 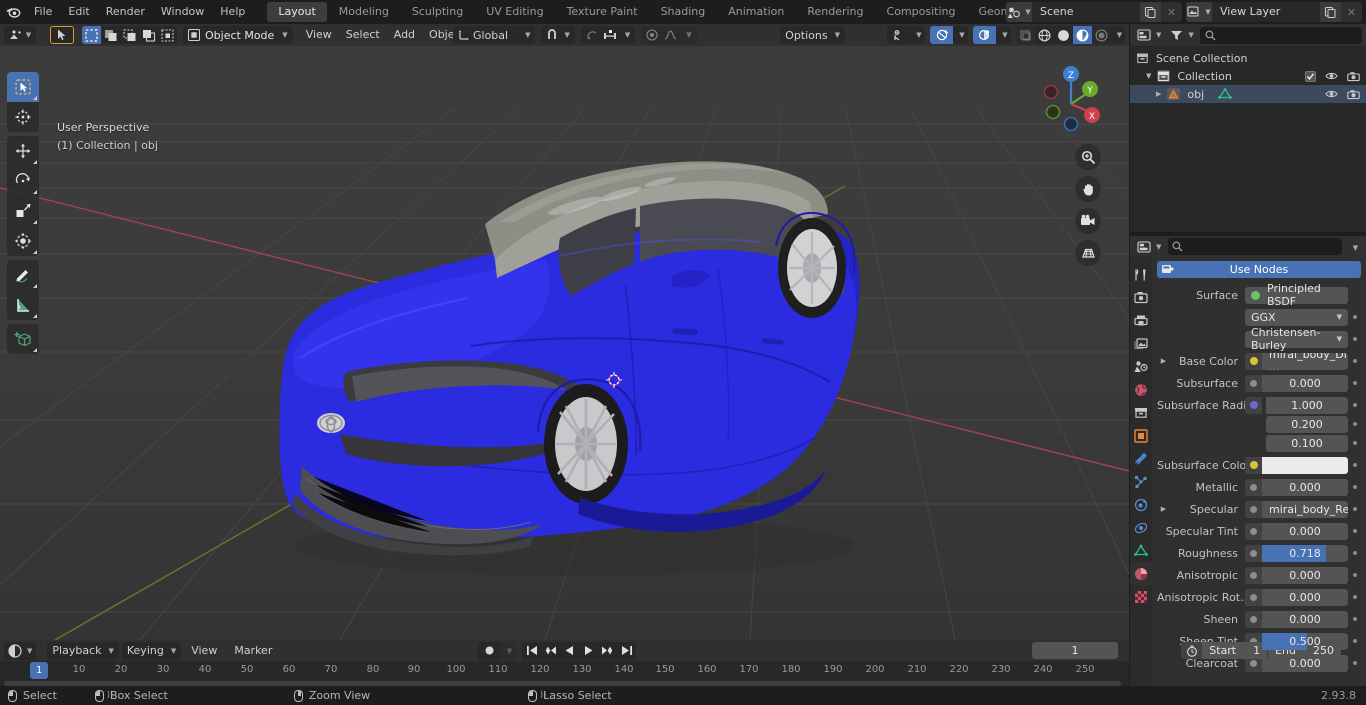 I want to click on start-frame-field: Start 1, so click(x=1235, y=650).